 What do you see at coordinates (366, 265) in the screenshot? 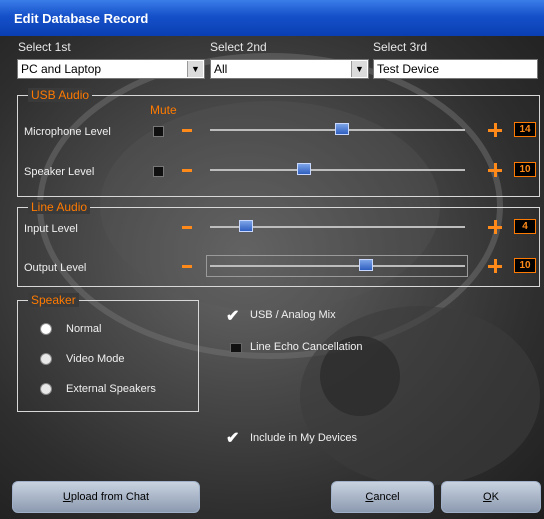
I see `output-slider-thumb` at bounding box center [366, 265].